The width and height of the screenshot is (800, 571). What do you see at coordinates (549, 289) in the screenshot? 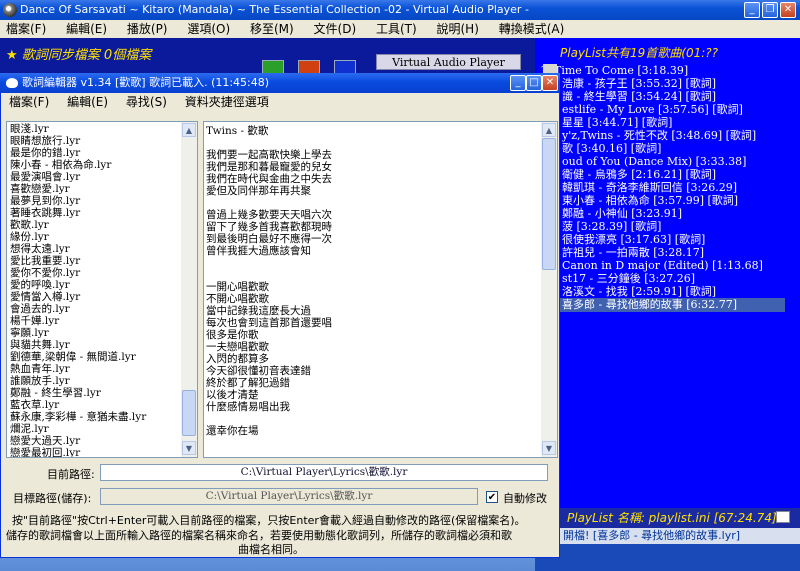
I see `lyric-scrollbar: ▲ ▼` at bounding box center [549, 289].